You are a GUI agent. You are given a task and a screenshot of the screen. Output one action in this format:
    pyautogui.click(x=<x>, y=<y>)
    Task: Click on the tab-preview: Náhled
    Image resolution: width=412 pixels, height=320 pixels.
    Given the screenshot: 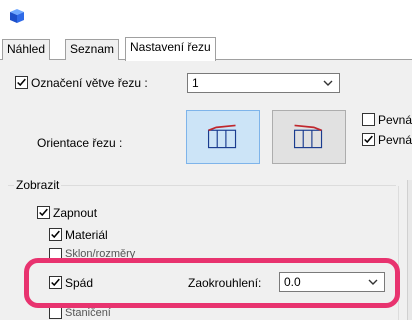 What is the action you would take?
    pyautogui.click(x=26, y=49)
    